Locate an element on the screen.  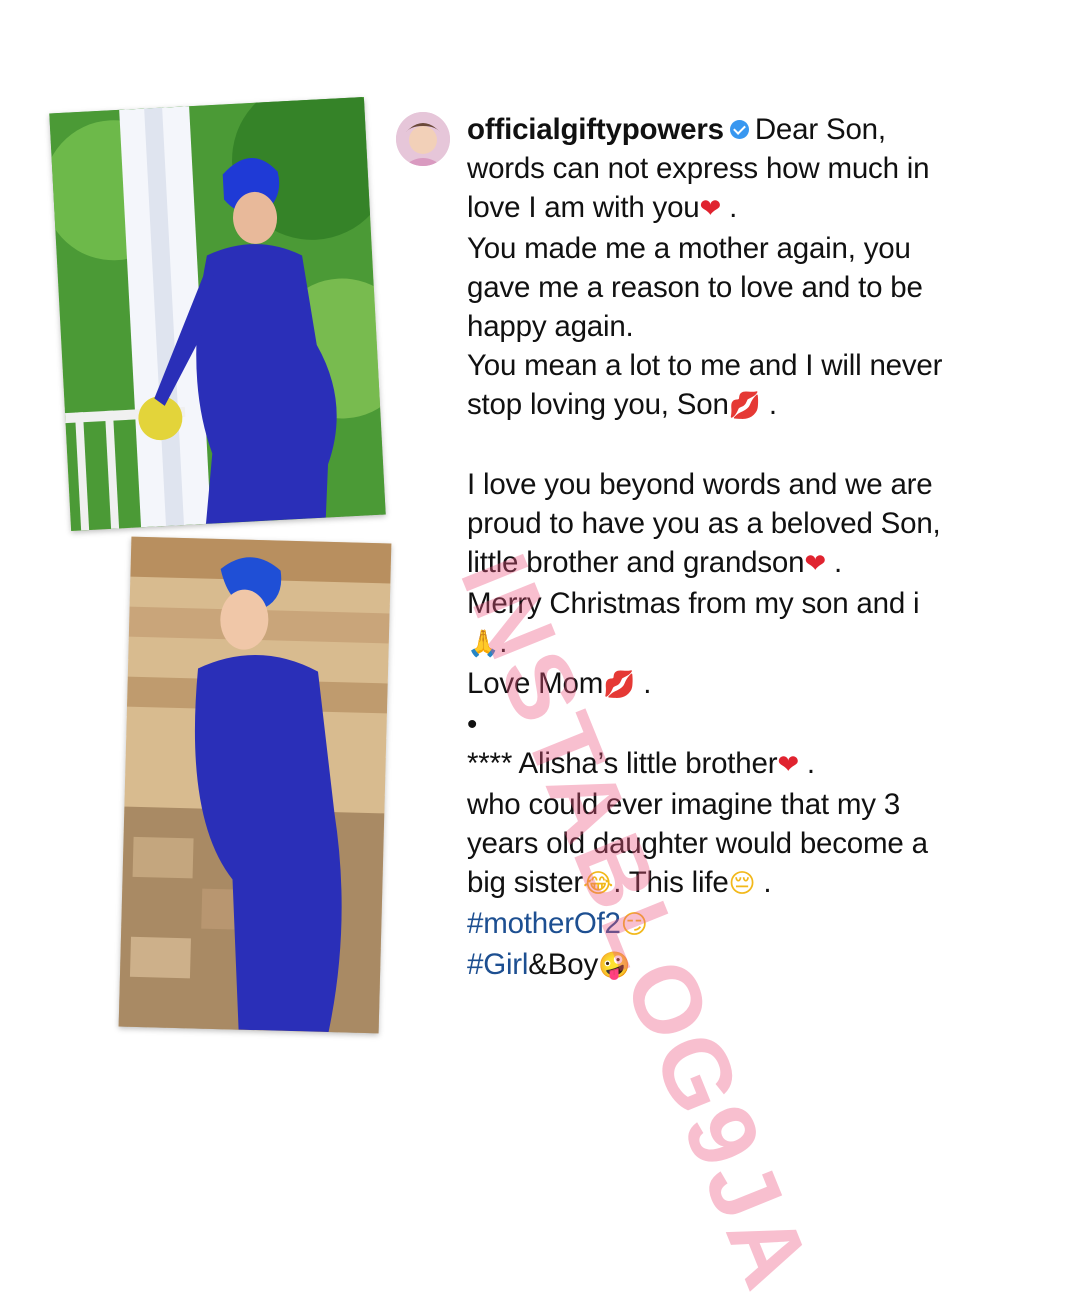
caption-text: You mean a lot to me and I will never is located at coordinates (705, 365).